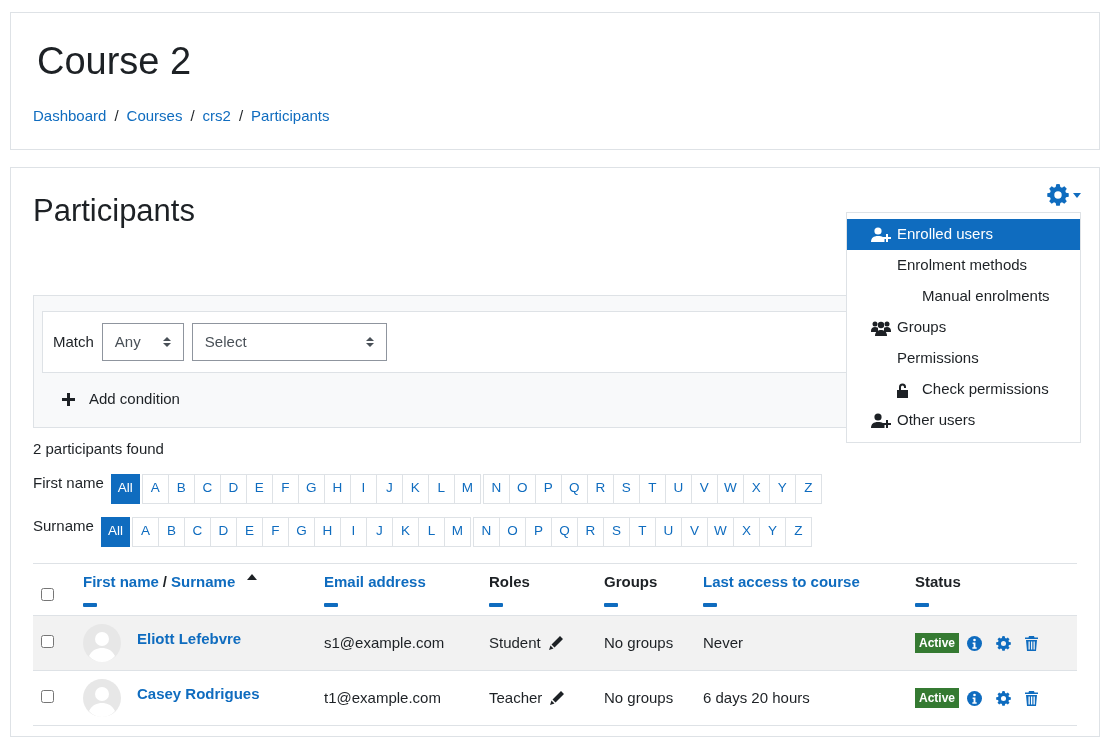  What do you see at coordinates (203, 581) in the screenshot?
I see `column-header-link: Surname` at bounding box center [203, 581].